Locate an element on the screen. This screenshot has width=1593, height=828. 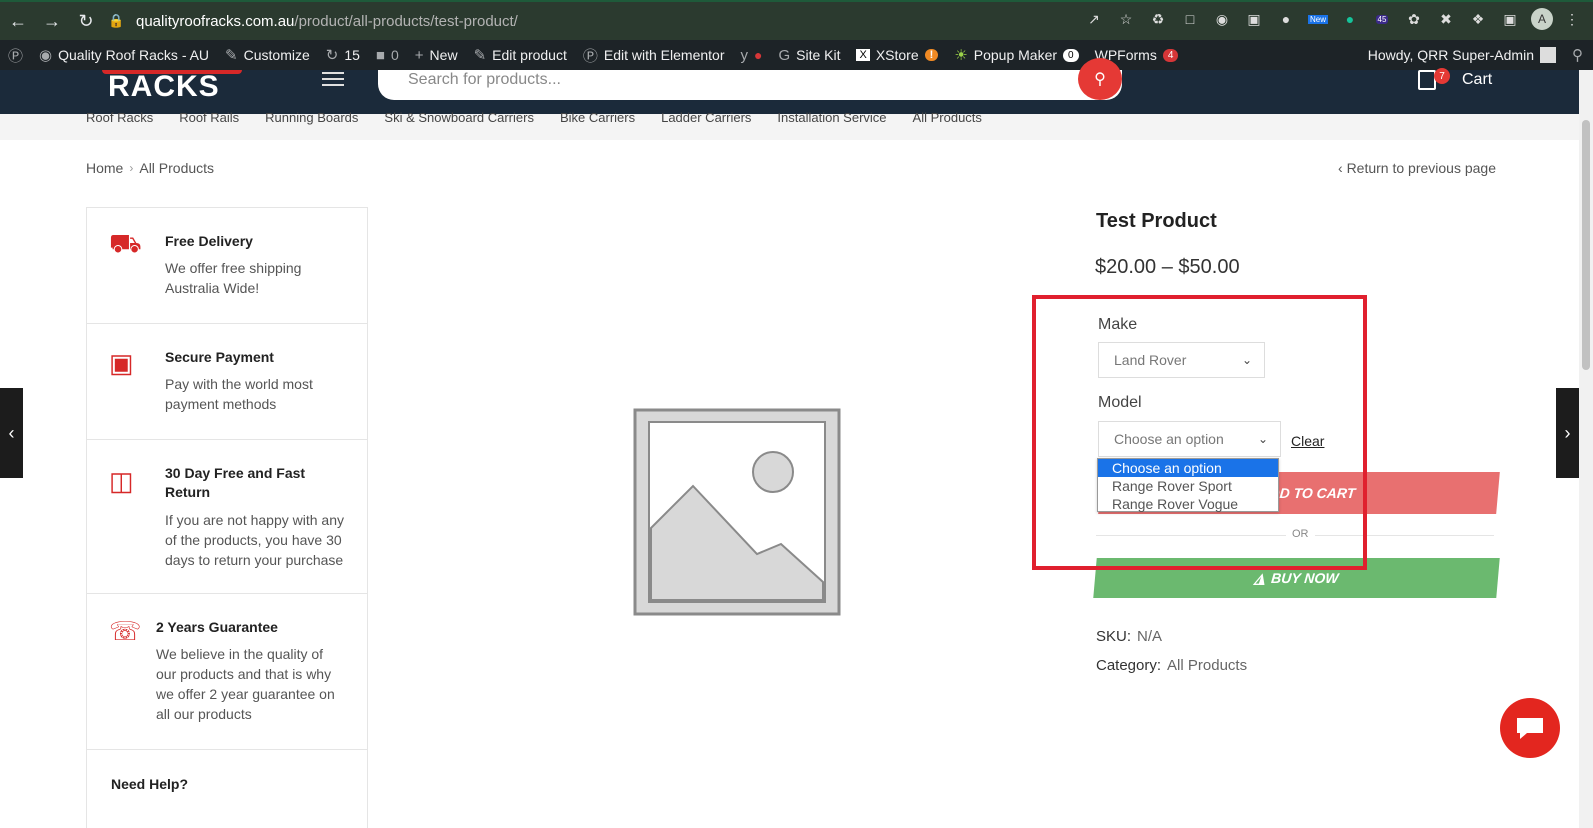
extension-badge-count: 45 is located at coordinates (1382, 19).